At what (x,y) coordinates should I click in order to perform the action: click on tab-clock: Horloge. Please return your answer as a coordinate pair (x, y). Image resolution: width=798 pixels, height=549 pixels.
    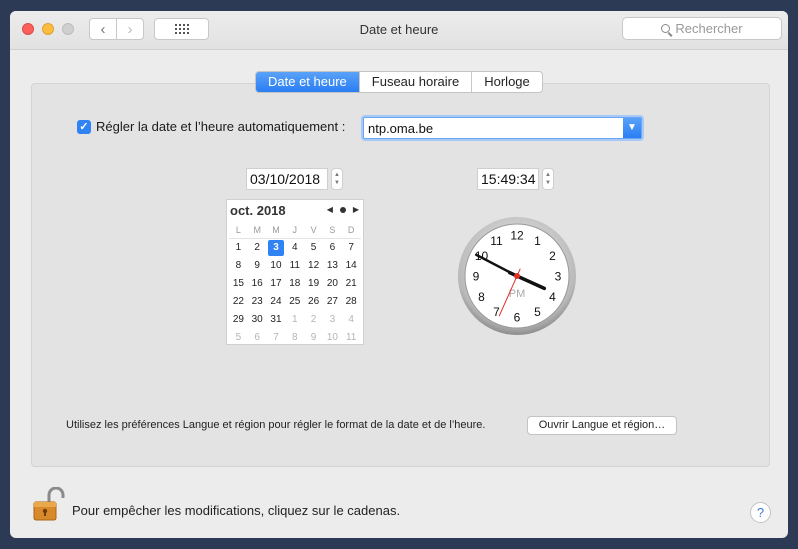
    Looking at the image, I should click on (506, 82).